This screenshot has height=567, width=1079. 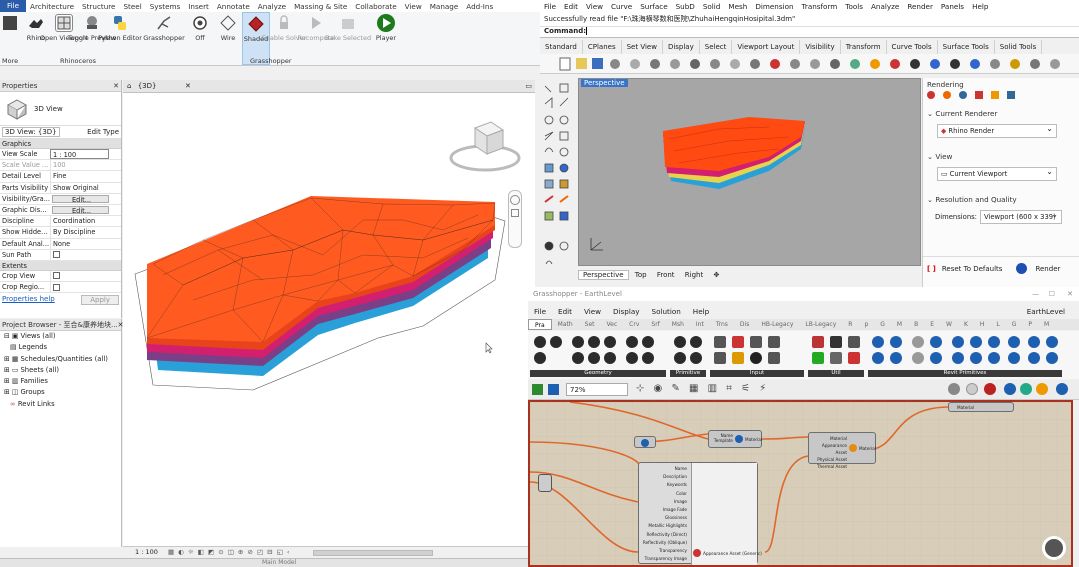 What do you see at coordinates (100, 300) in the screenshot?
I see `apply-button: Apply` at bounding box center [100, 300].